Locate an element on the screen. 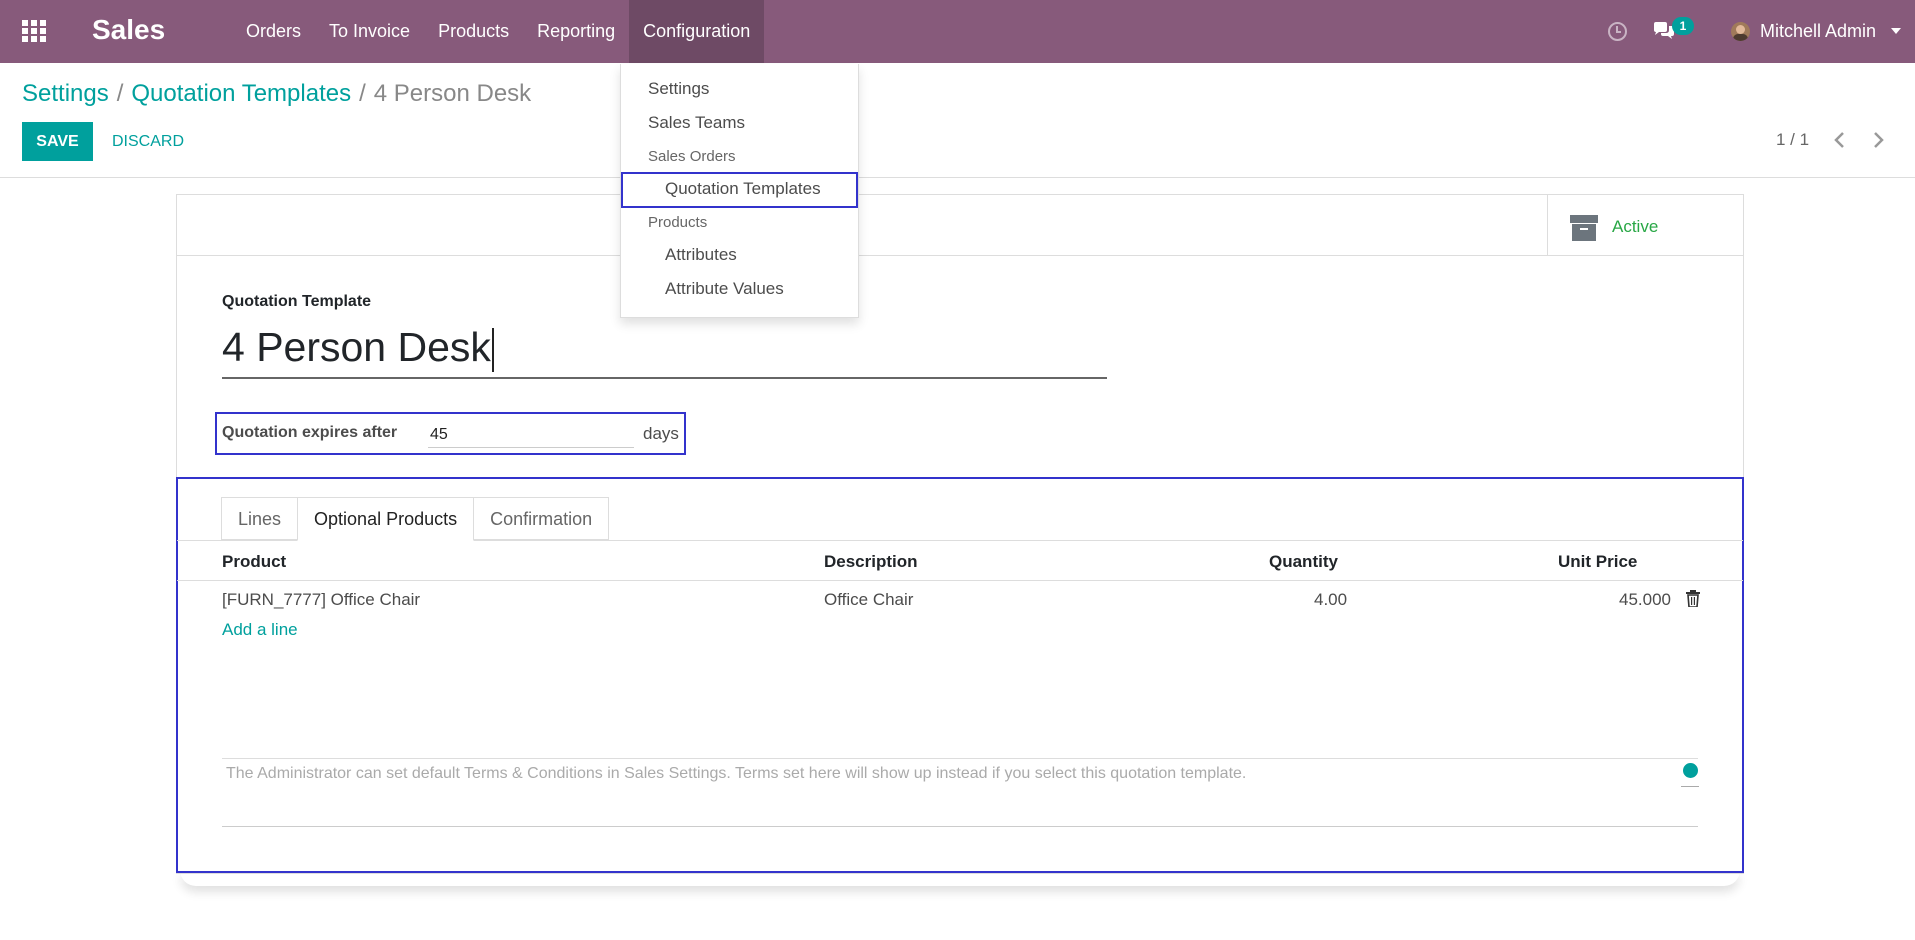  active-toggle-button: Active is located at coordinates (1645, 225).